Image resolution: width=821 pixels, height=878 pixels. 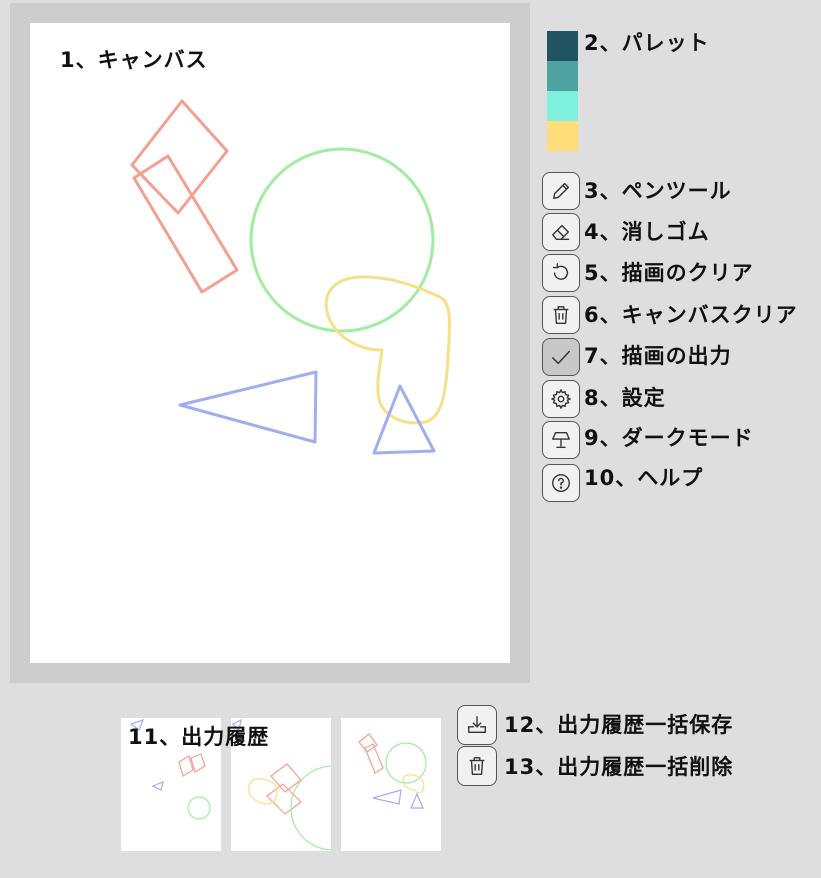 I want to click on clear-drawing-label: 5、描画のクリア, so click(x=669, y=273).